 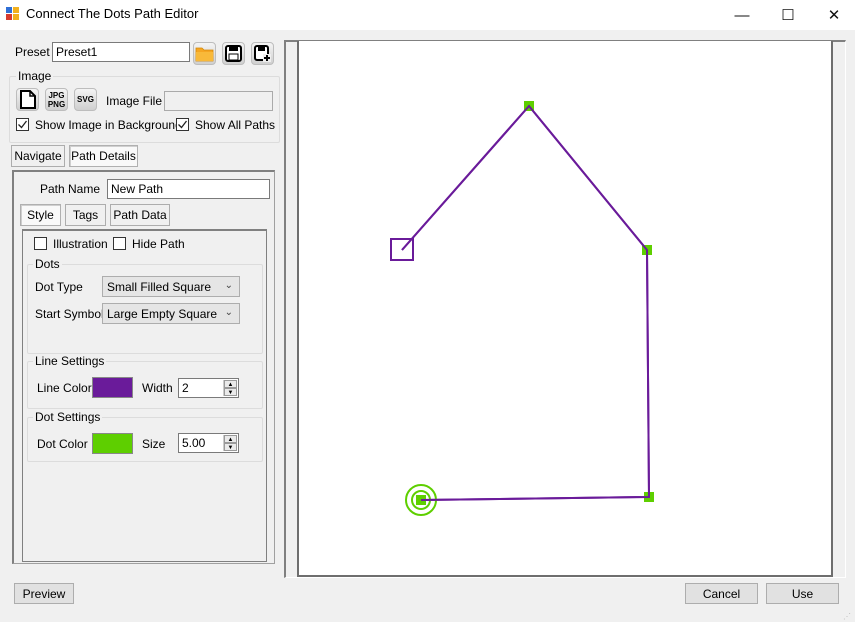 What do you see at coordinates (157, 388) in the screenshot?
I see `width-label: Width` at bounding box center [157, 388].